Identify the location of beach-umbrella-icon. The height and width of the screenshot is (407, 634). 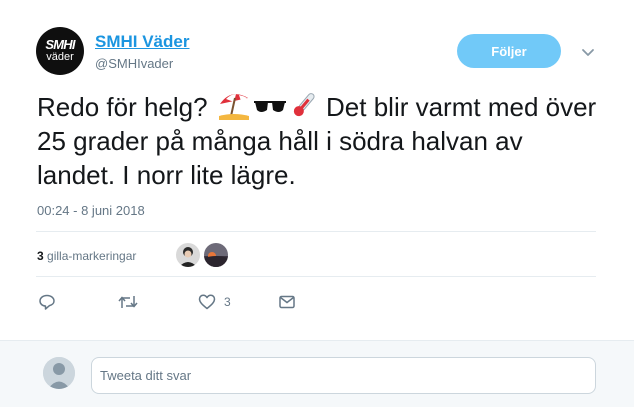
(233, 107).